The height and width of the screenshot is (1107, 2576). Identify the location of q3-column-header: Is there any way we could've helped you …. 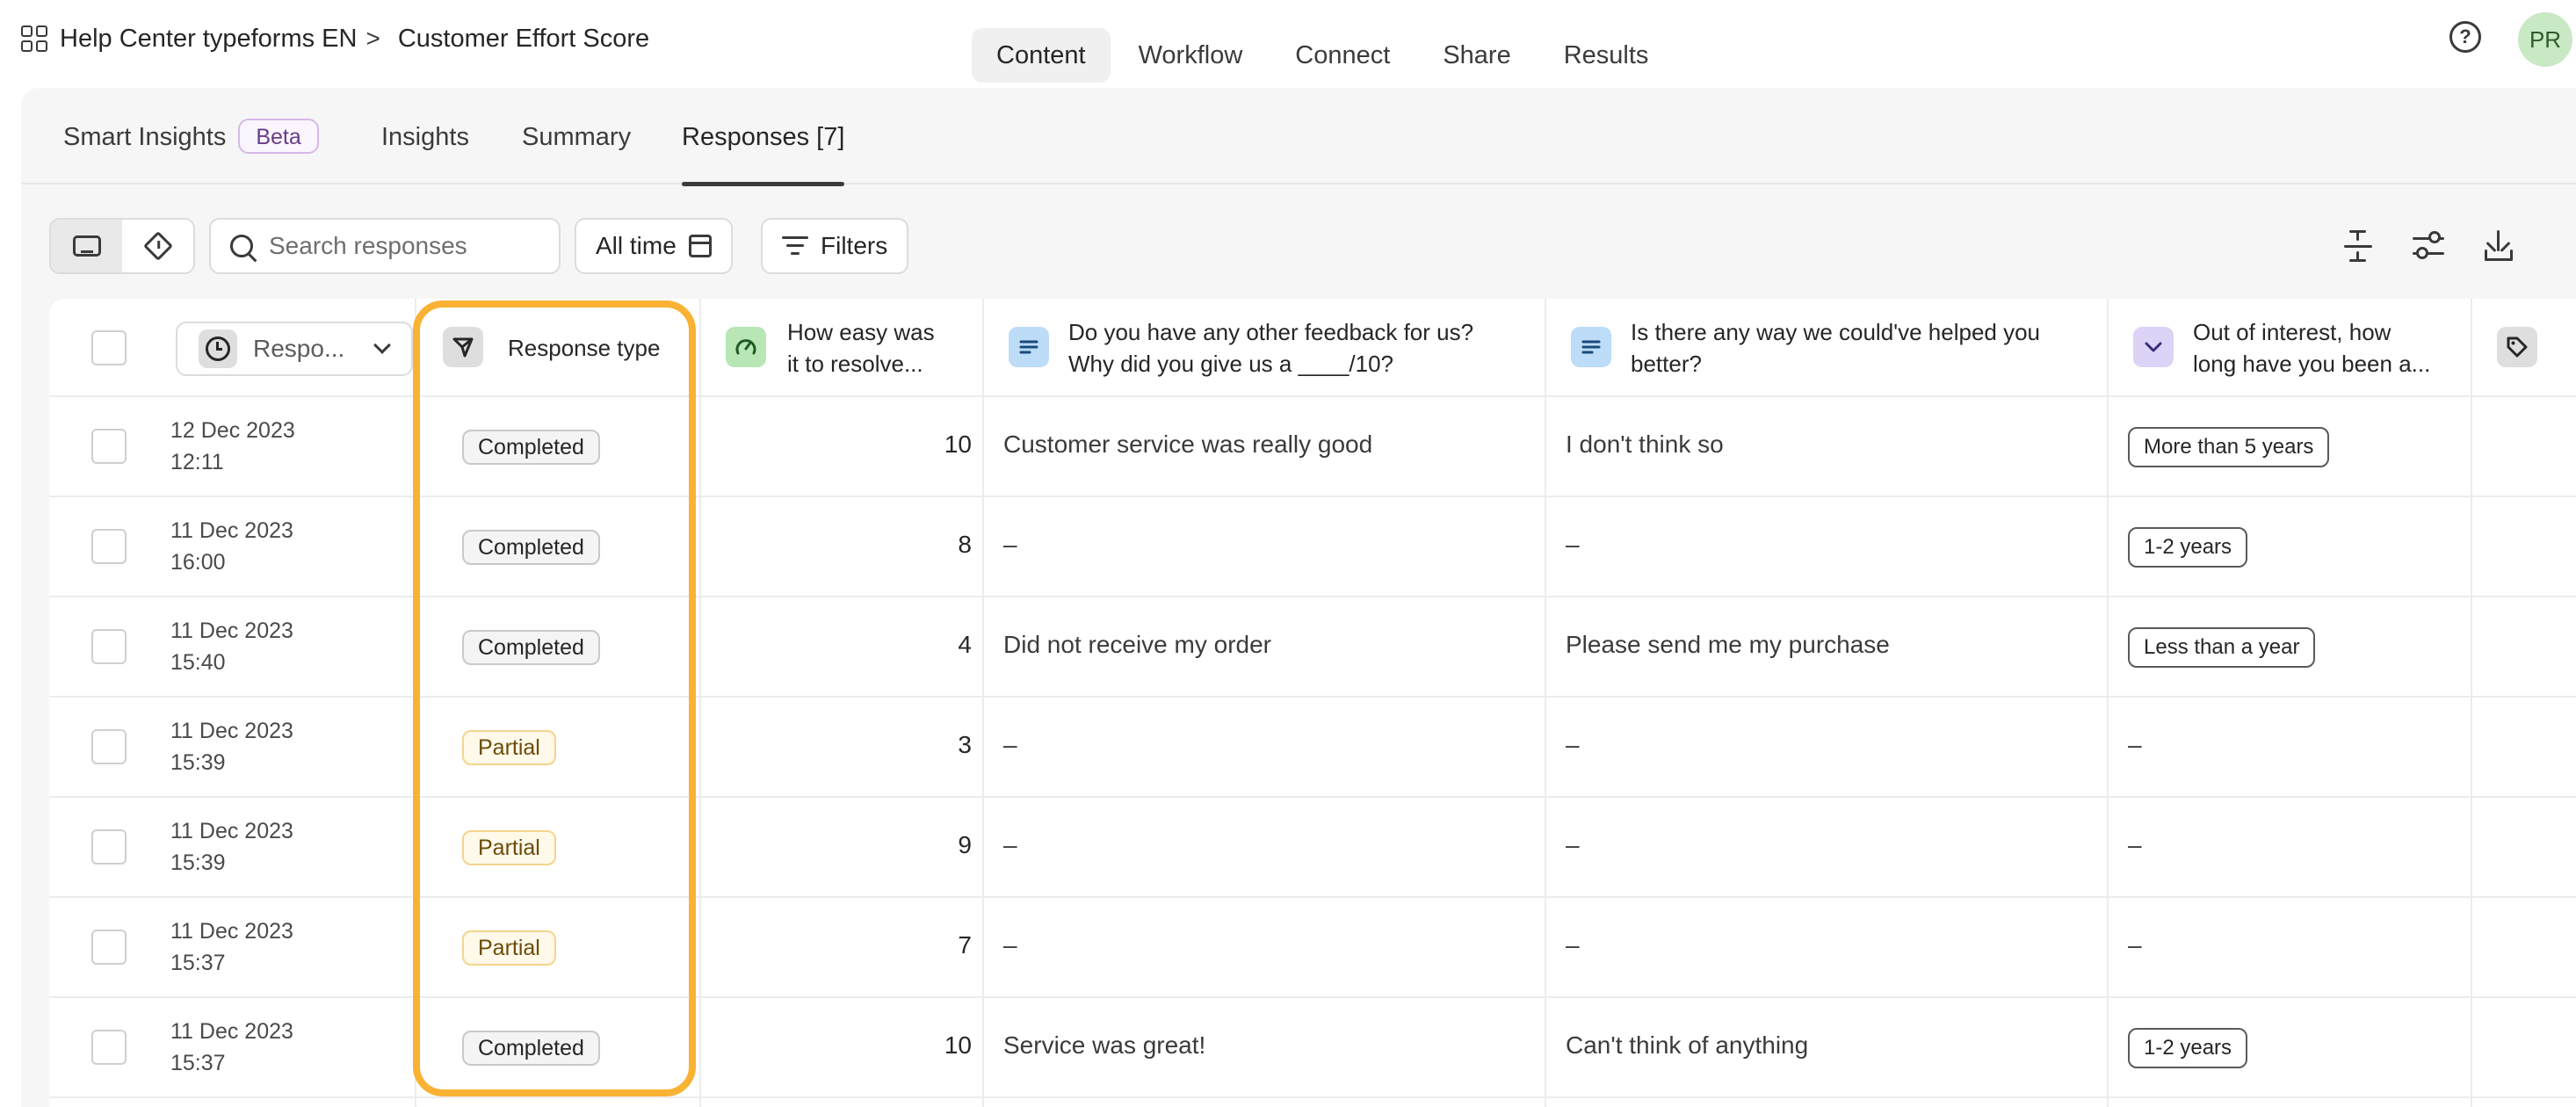
(1835, 348).